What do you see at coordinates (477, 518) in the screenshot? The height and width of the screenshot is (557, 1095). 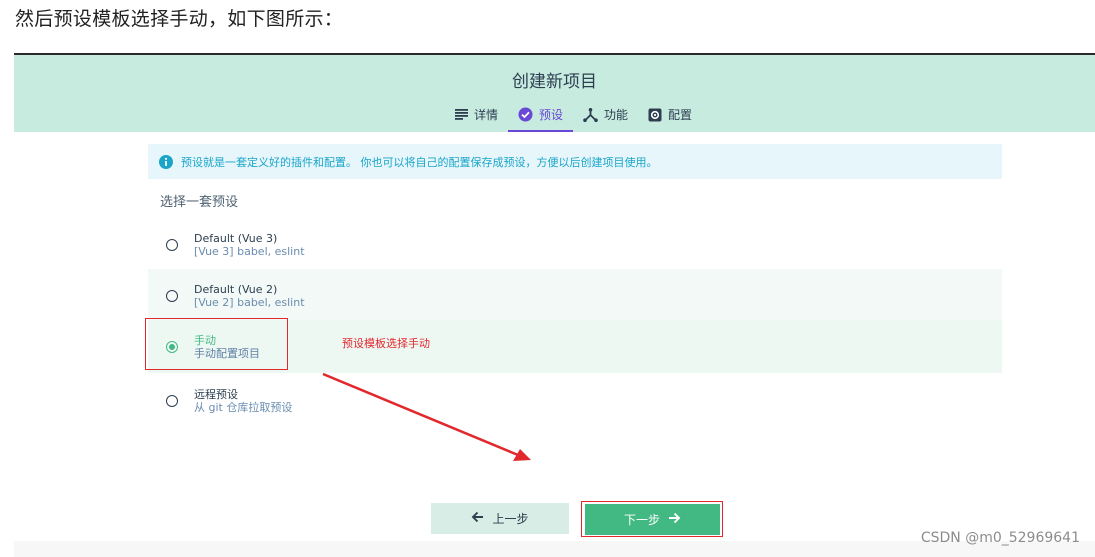 I see `arrow-left-icon` at bounding box center [477, 518].